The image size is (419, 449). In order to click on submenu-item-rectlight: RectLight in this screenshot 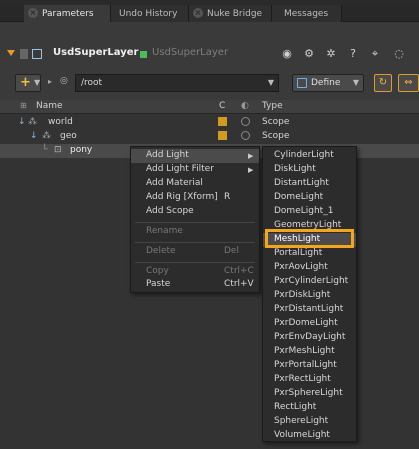, I will do `click(309, 408)`.